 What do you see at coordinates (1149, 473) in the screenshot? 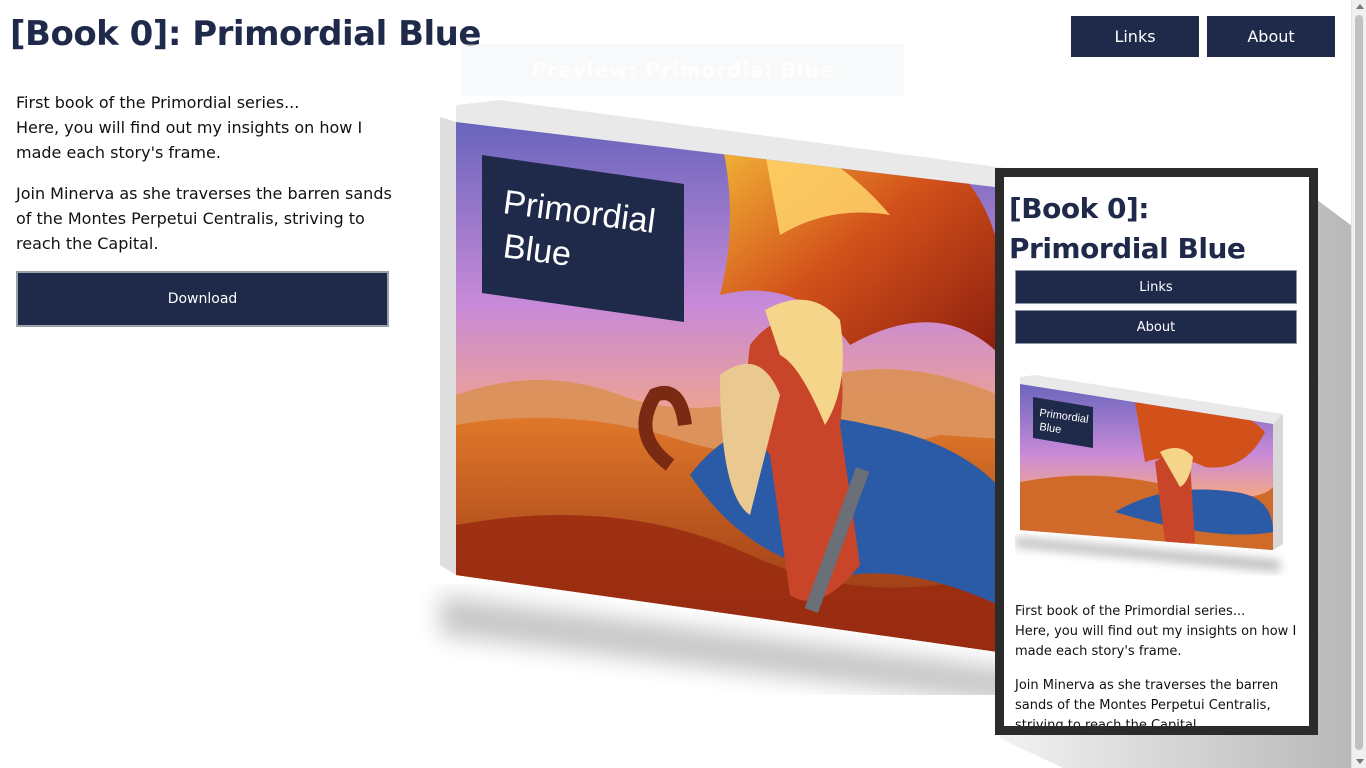
I see `mobile-book-cover-illustration: Primordial Blue` at bounding box center [1149, 473].